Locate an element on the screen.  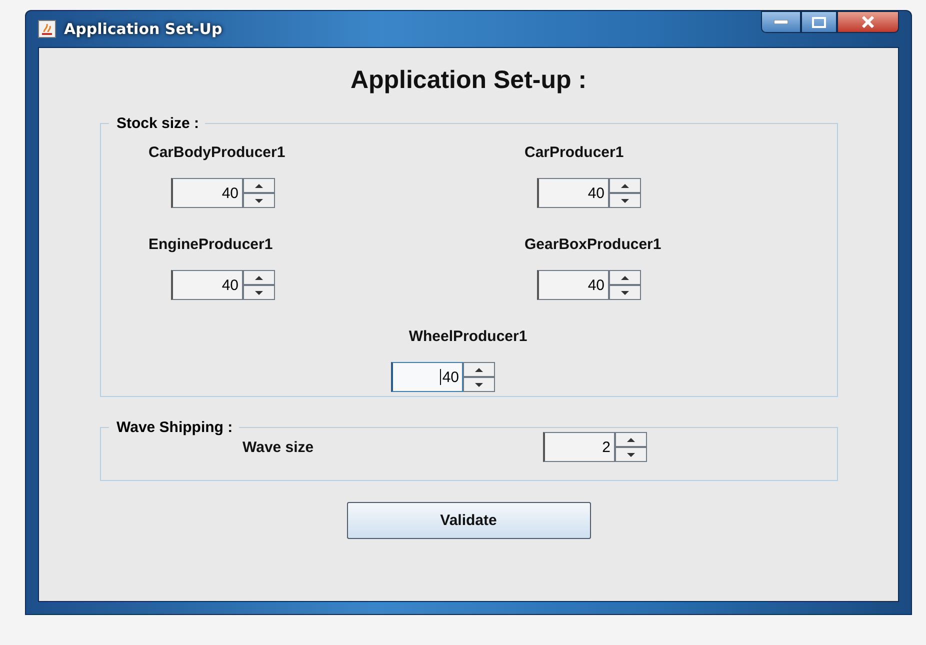
maximize-button is located at coordinates (819, 22).